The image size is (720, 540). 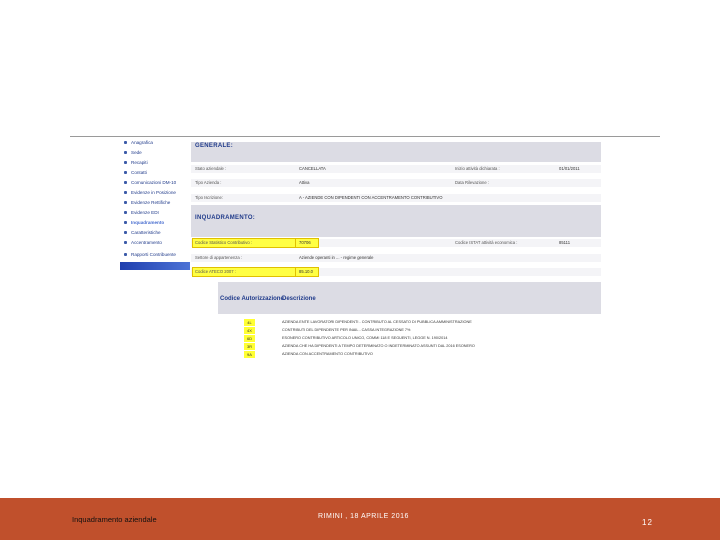 I want to click on sidebar-item-accentramento: Accentramento, so click(x=143, y=242).